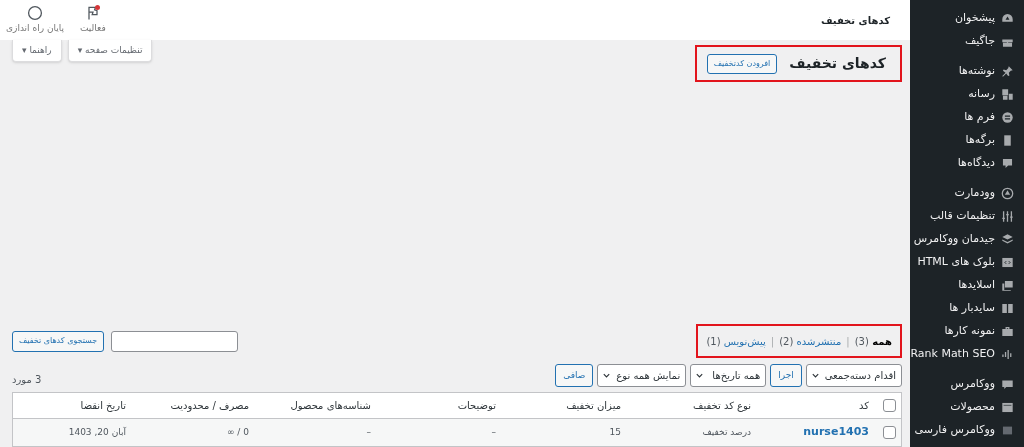 Image resolution: width=1024 pixels, height=447 pixels. What do you see at coordinates (476, 406) in the screenshot?
I see `column-header: توضیحات` at bounding box center [476, 406].